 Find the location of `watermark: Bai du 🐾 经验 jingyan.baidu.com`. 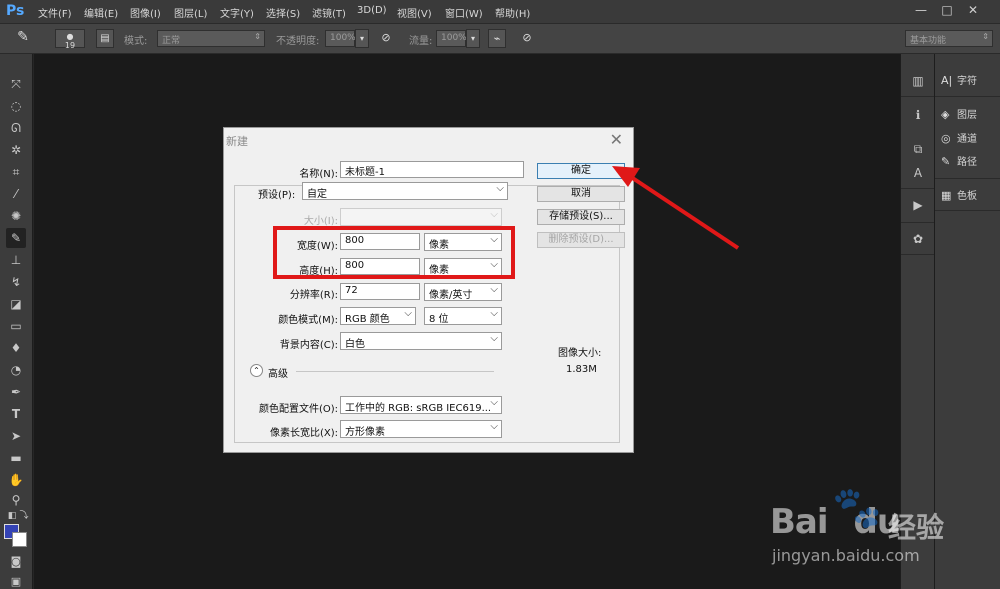

watermark: Bai du 🐾 经验 jingyan.baidu.com is located at coordinates (880, 530).